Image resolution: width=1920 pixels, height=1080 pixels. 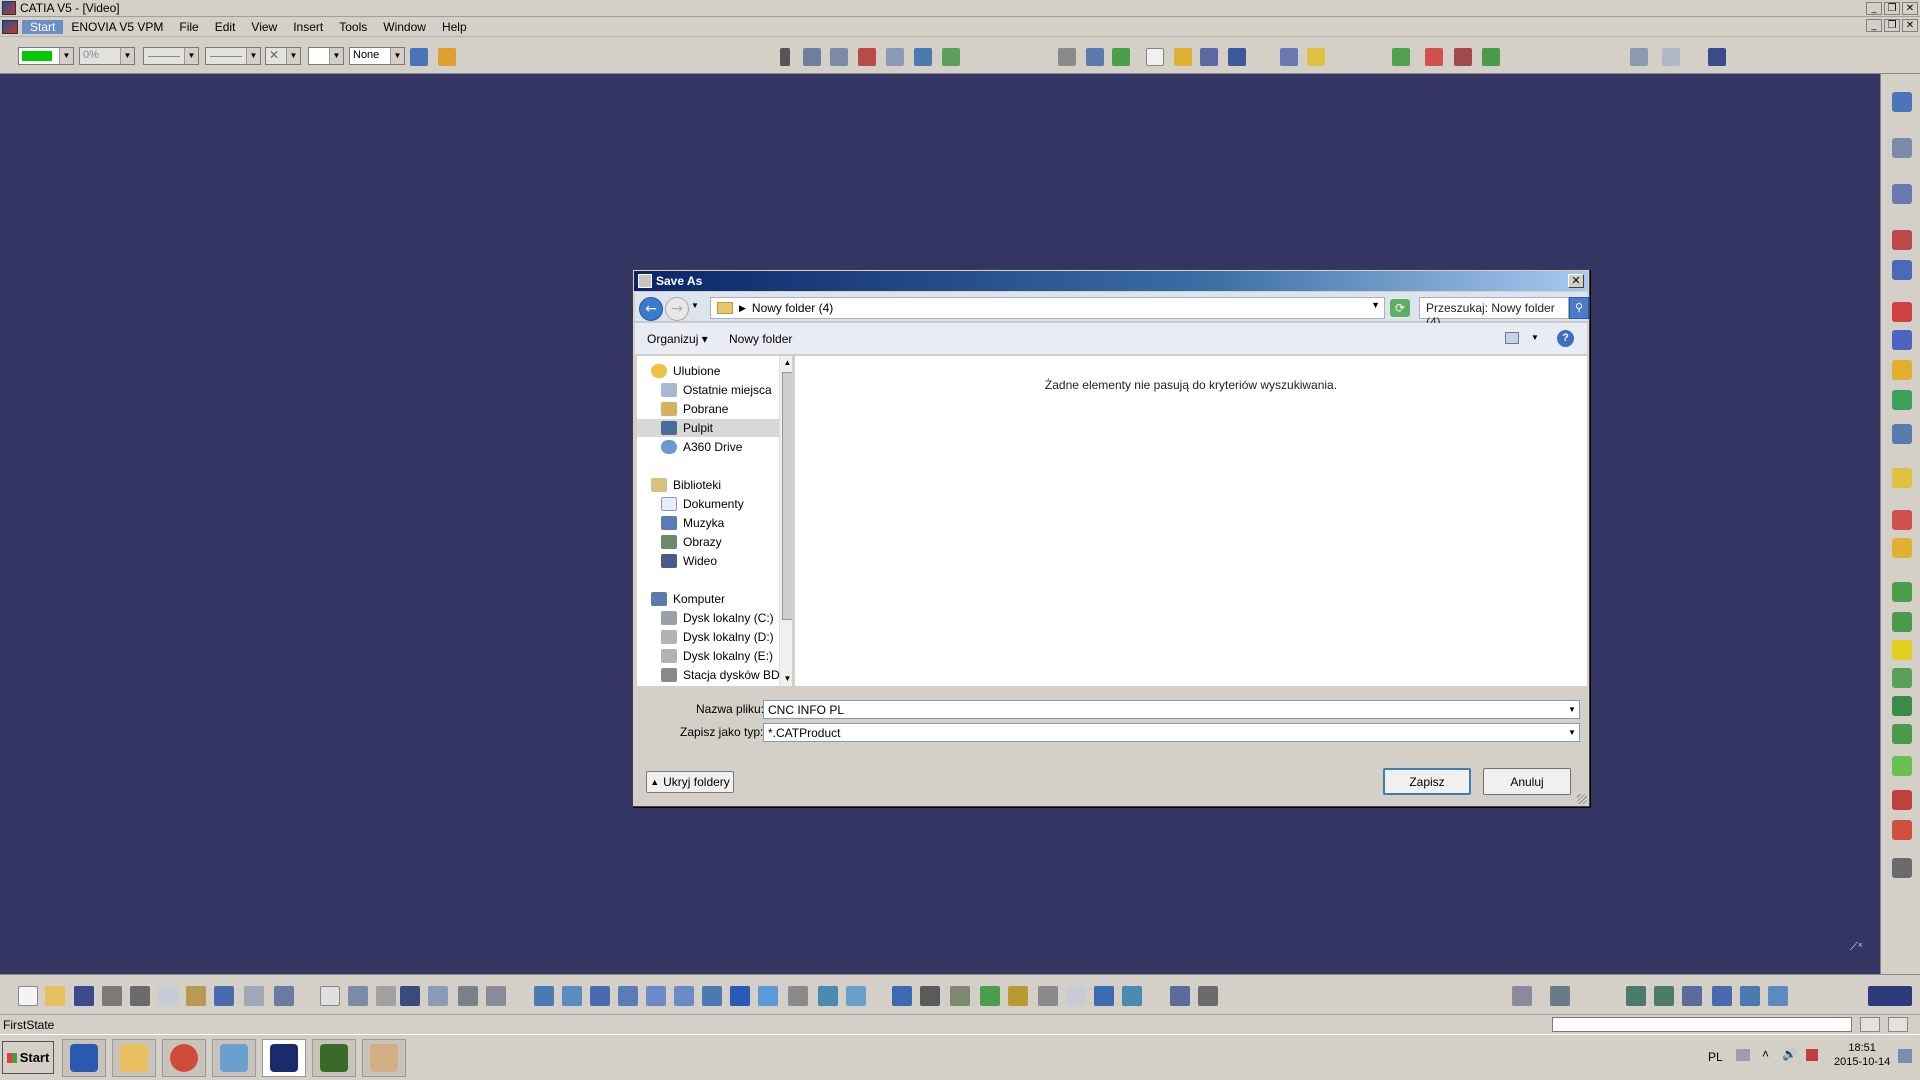 I want to click on properties-painter-icon, so click(x=447, y=57).